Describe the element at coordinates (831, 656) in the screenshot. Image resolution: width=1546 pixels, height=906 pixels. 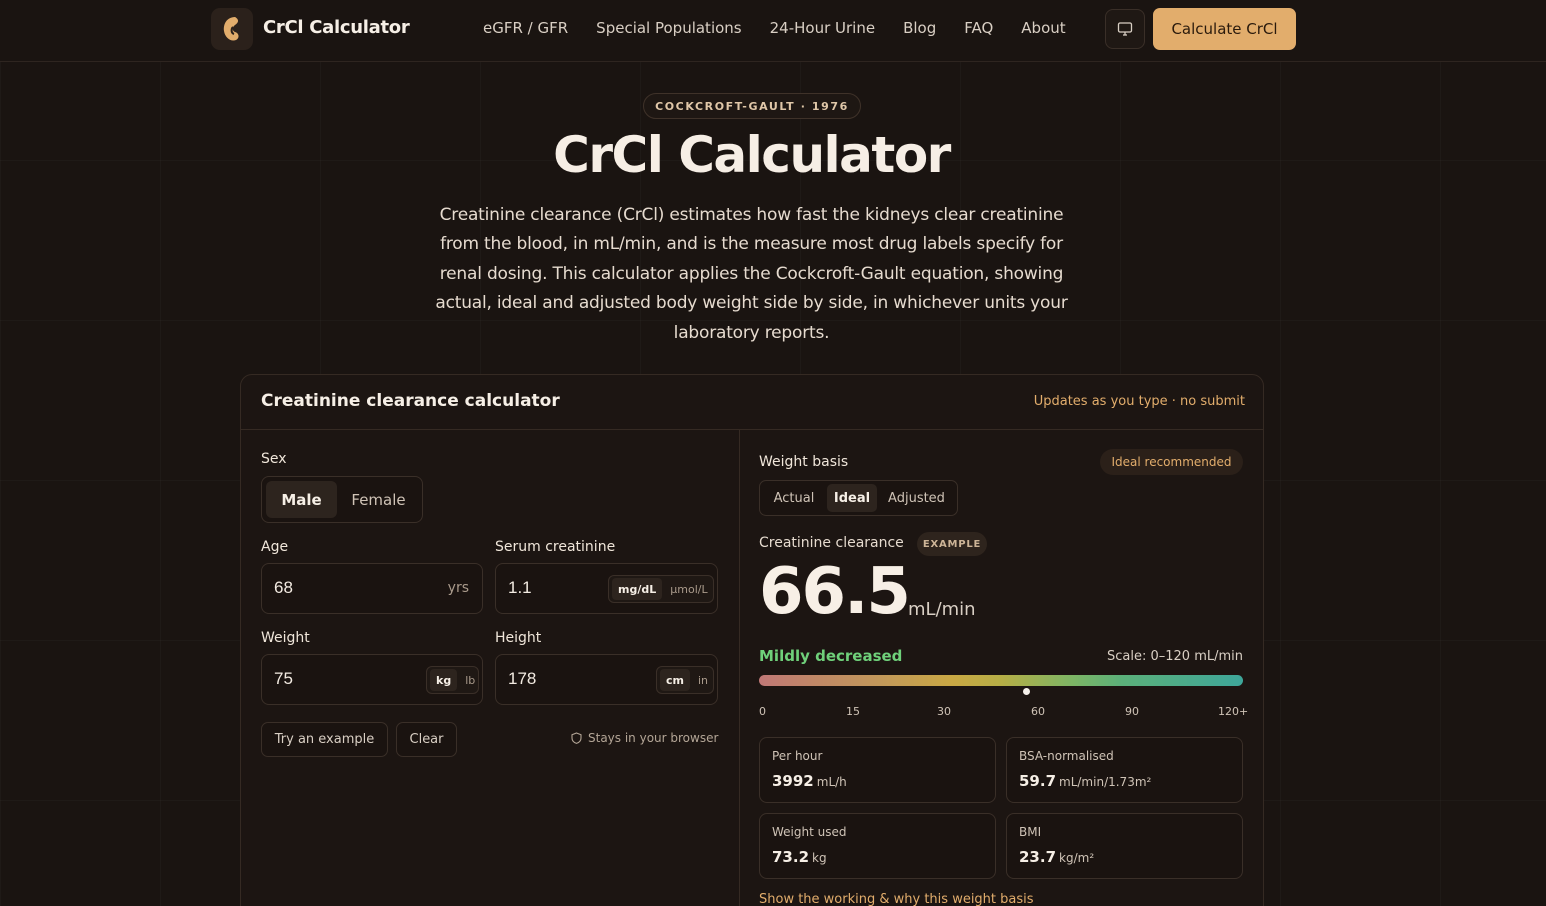
I see `status-badge: Mildly decreased` at that location.